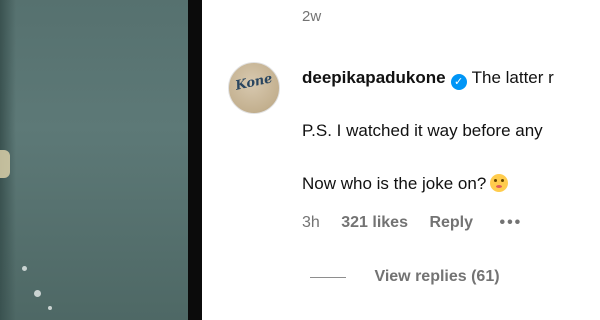 Image resolution: width=600 pixels, height=320 pixels. Describe the element at coordinates (374, 223) in the screenshot. I see `likes-count: 321 likes` at that location.